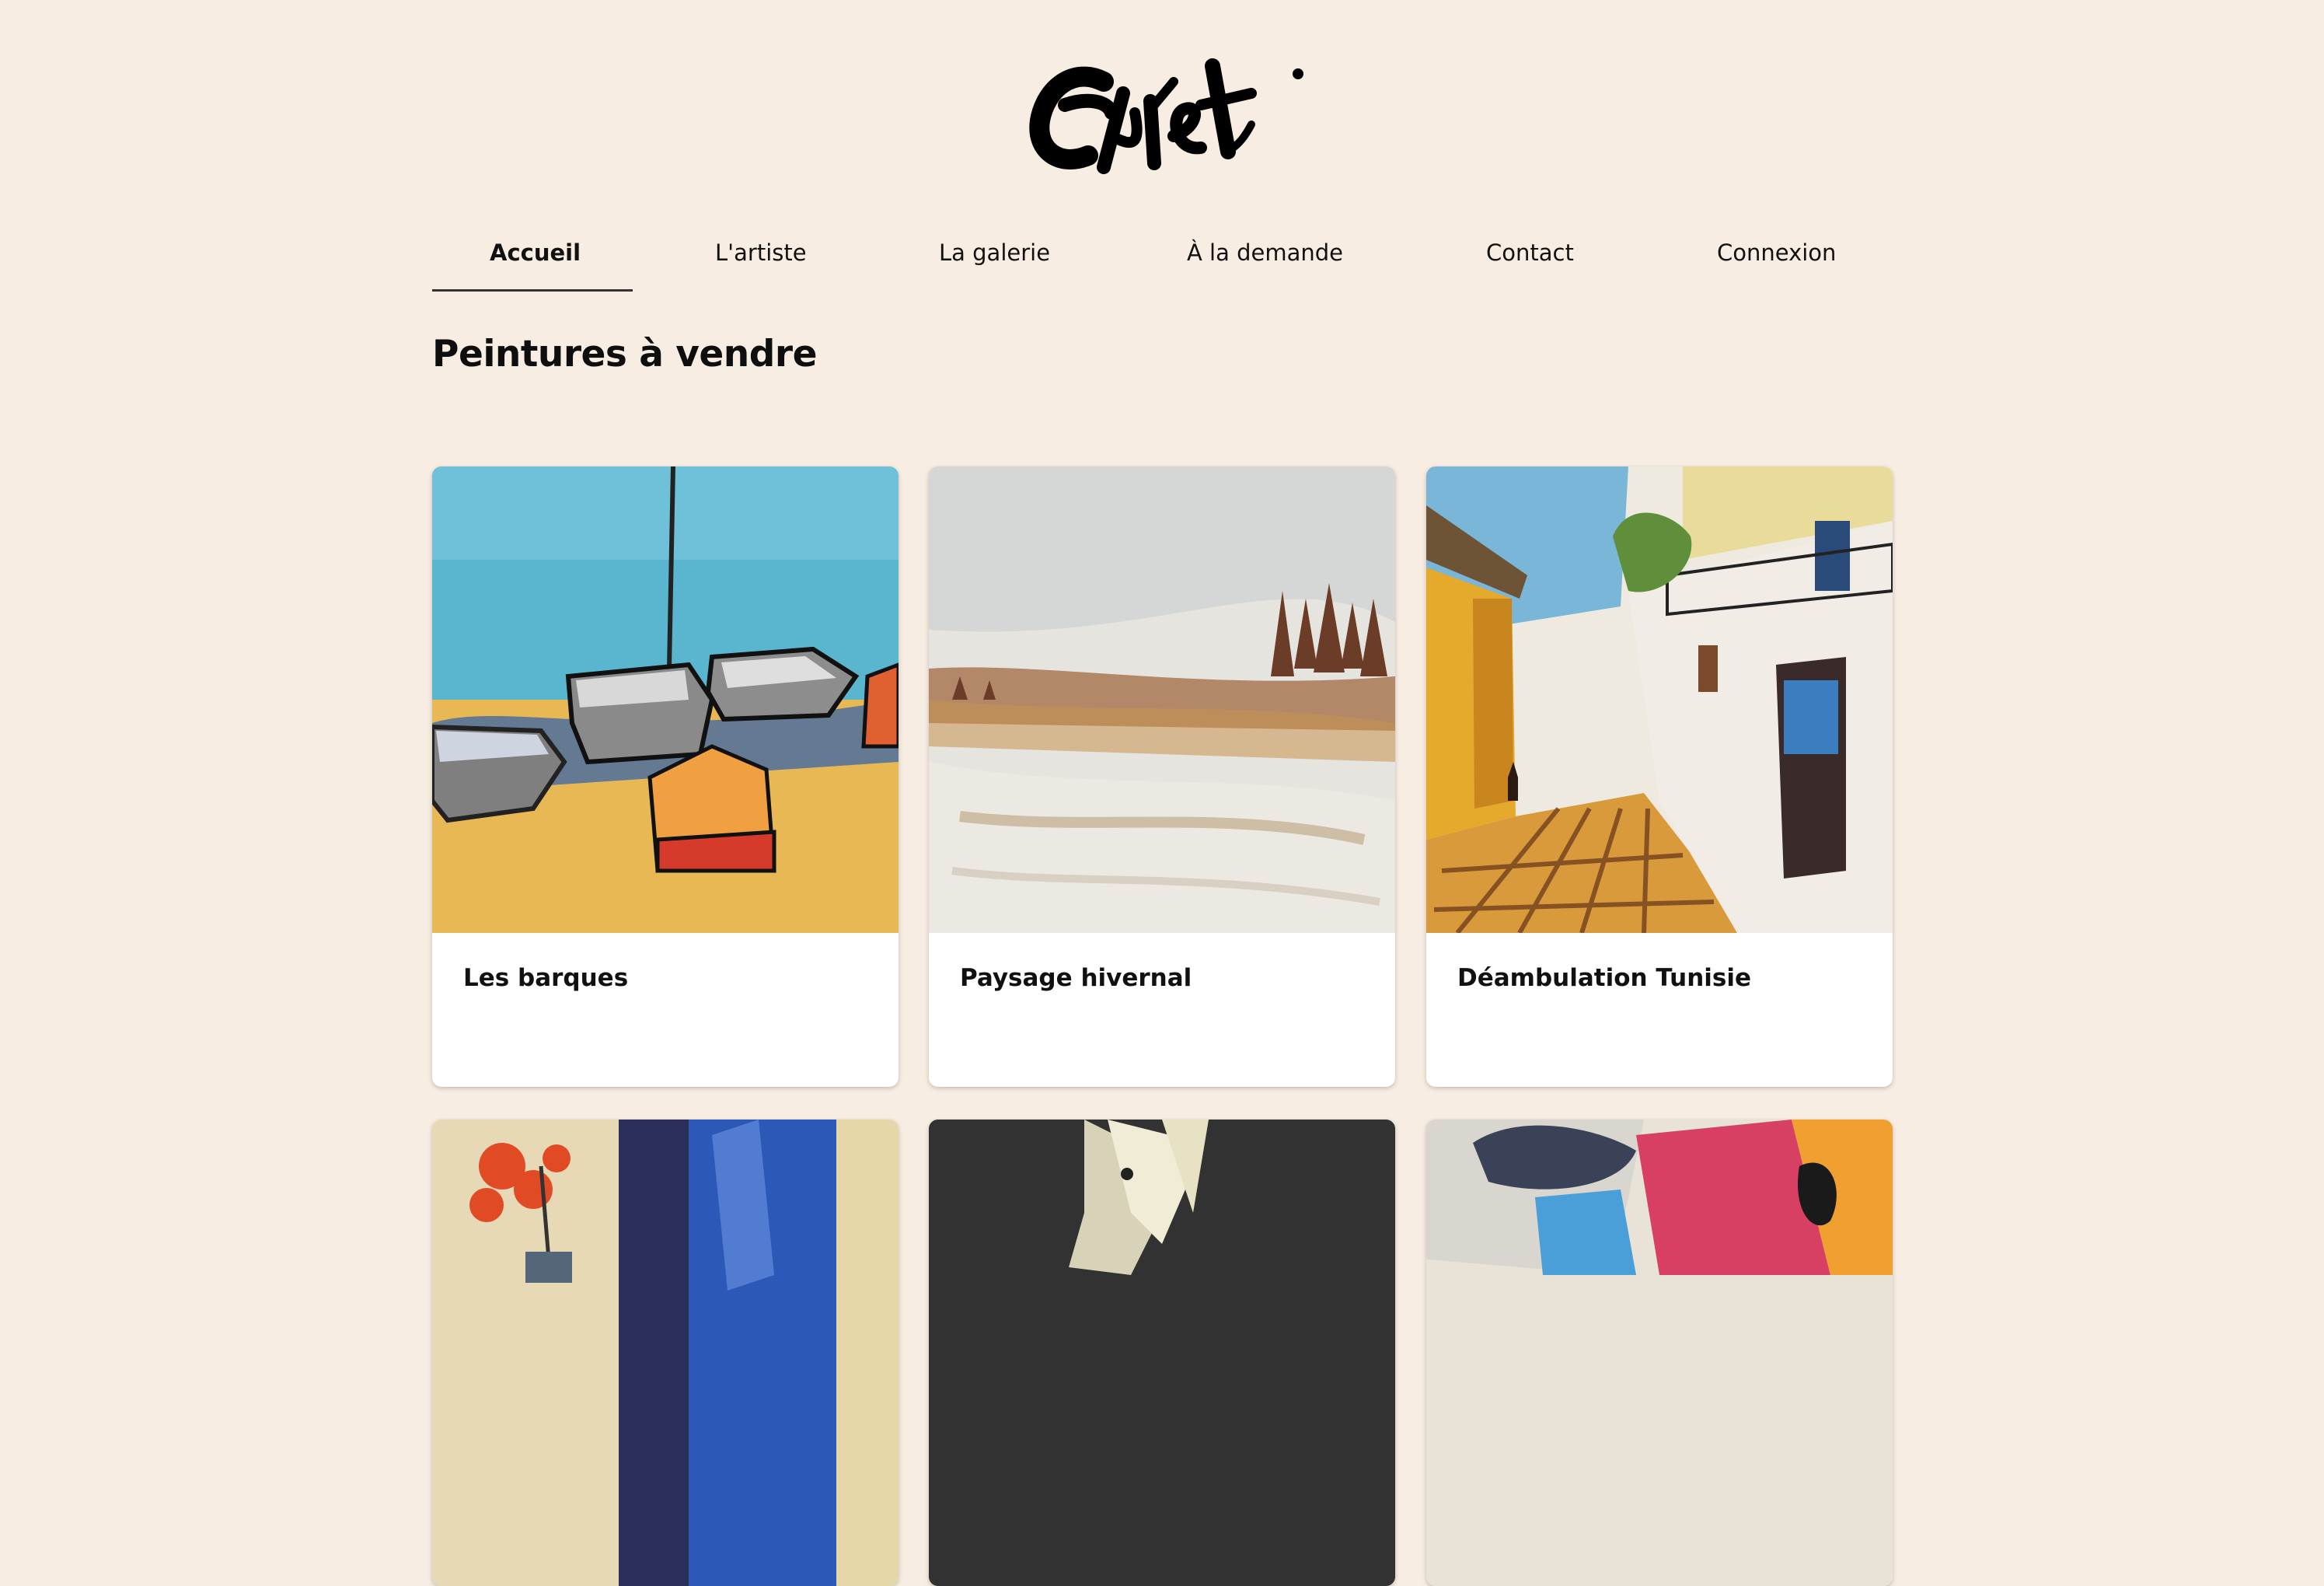  I want to click on painting-title: Déambulation Tunisie, so click(1604, 978).